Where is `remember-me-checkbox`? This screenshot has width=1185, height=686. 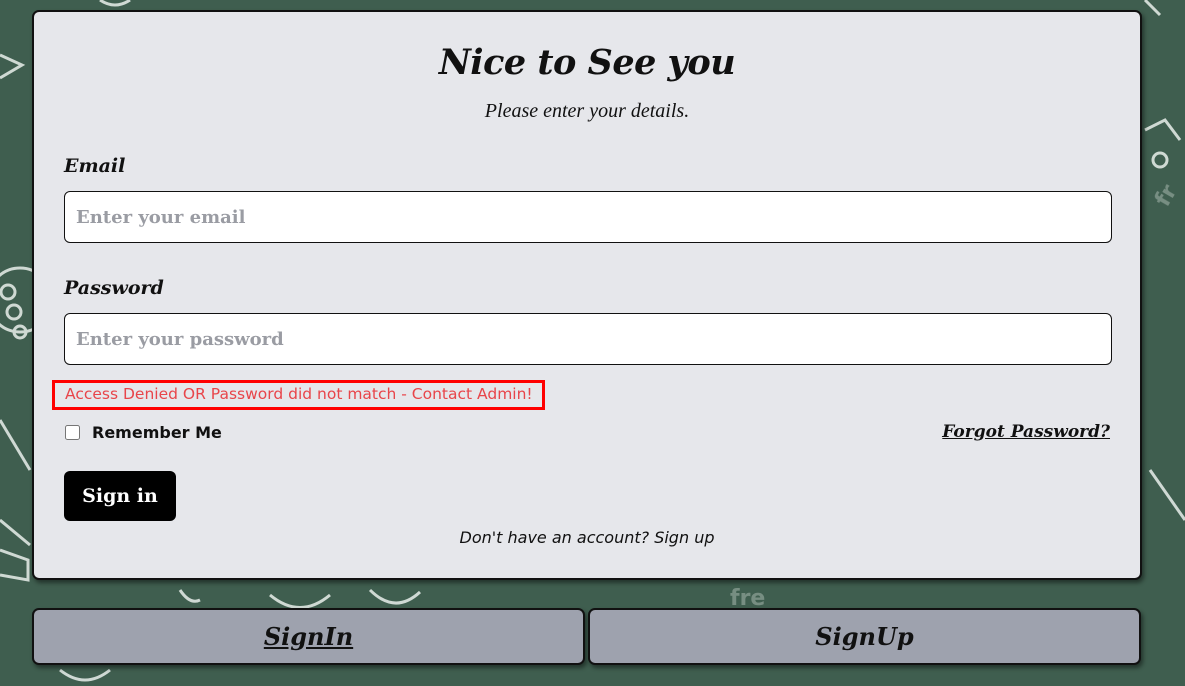
remember-me-checkbox is located at coordinates (72, 432).